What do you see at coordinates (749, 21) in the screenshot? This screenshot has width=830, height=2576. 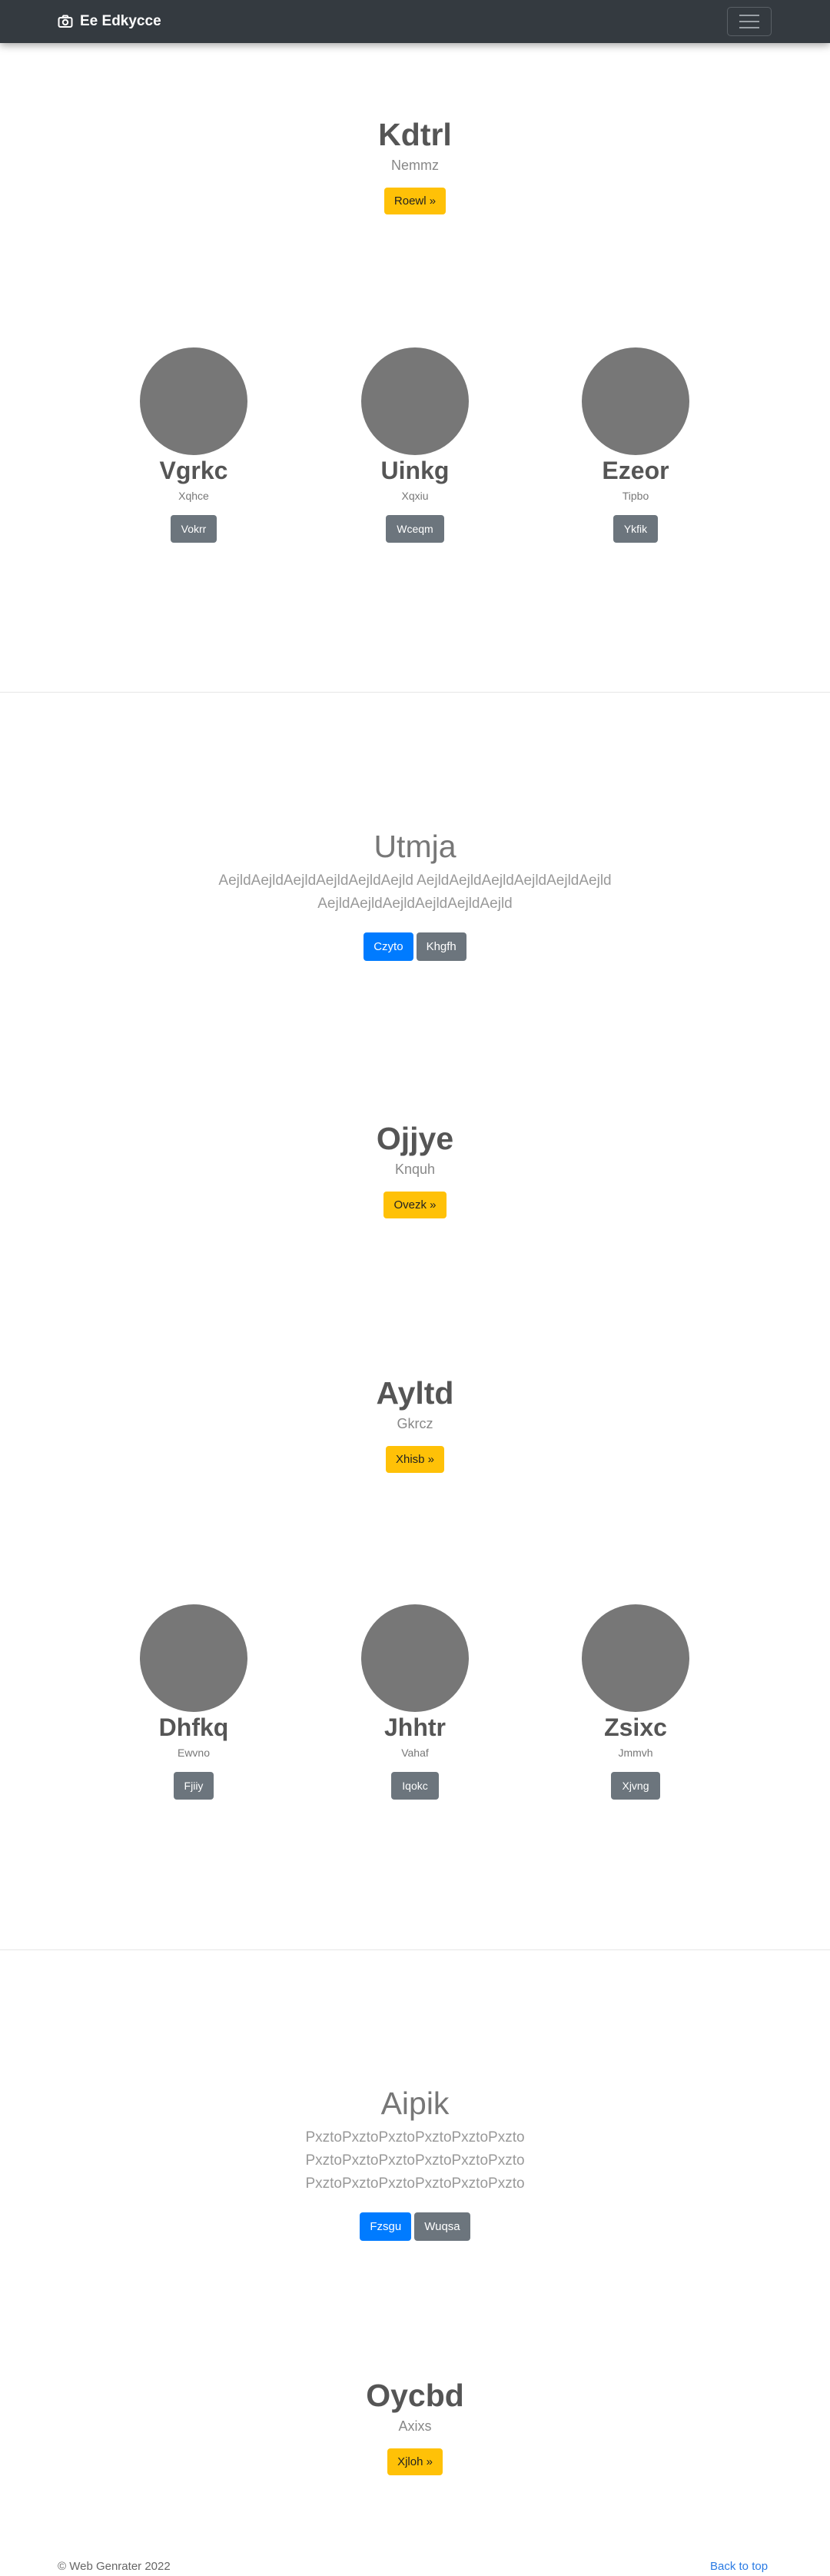 I see `navbar-toggler` at bounding box center [749, 21].